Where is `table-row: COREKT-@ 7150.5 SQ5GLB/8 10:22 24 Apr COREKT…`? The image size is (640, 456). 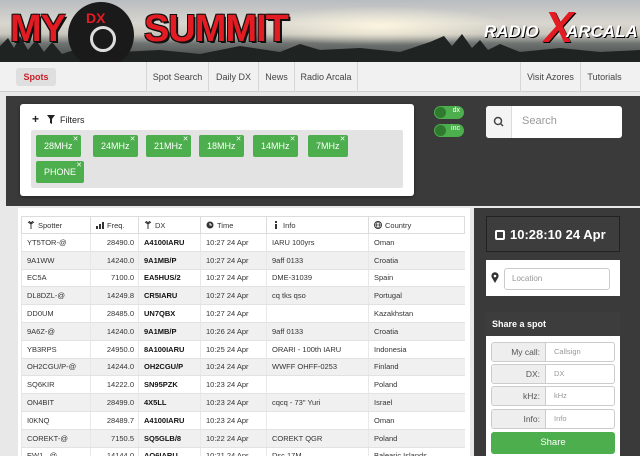 table-row: COREKT-@ 7150.5 SQ5GLB/8 10:22 24 Apr COREKT… is located at coordinates (243, 438).